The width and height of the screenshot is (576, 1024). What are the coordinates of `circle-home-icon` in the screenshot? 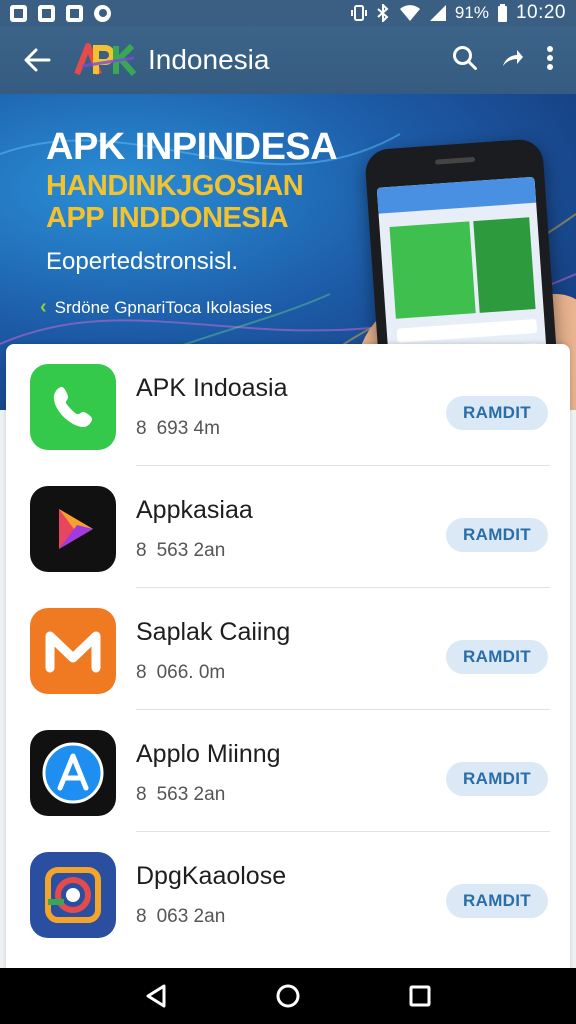 It's located at (288, 996).